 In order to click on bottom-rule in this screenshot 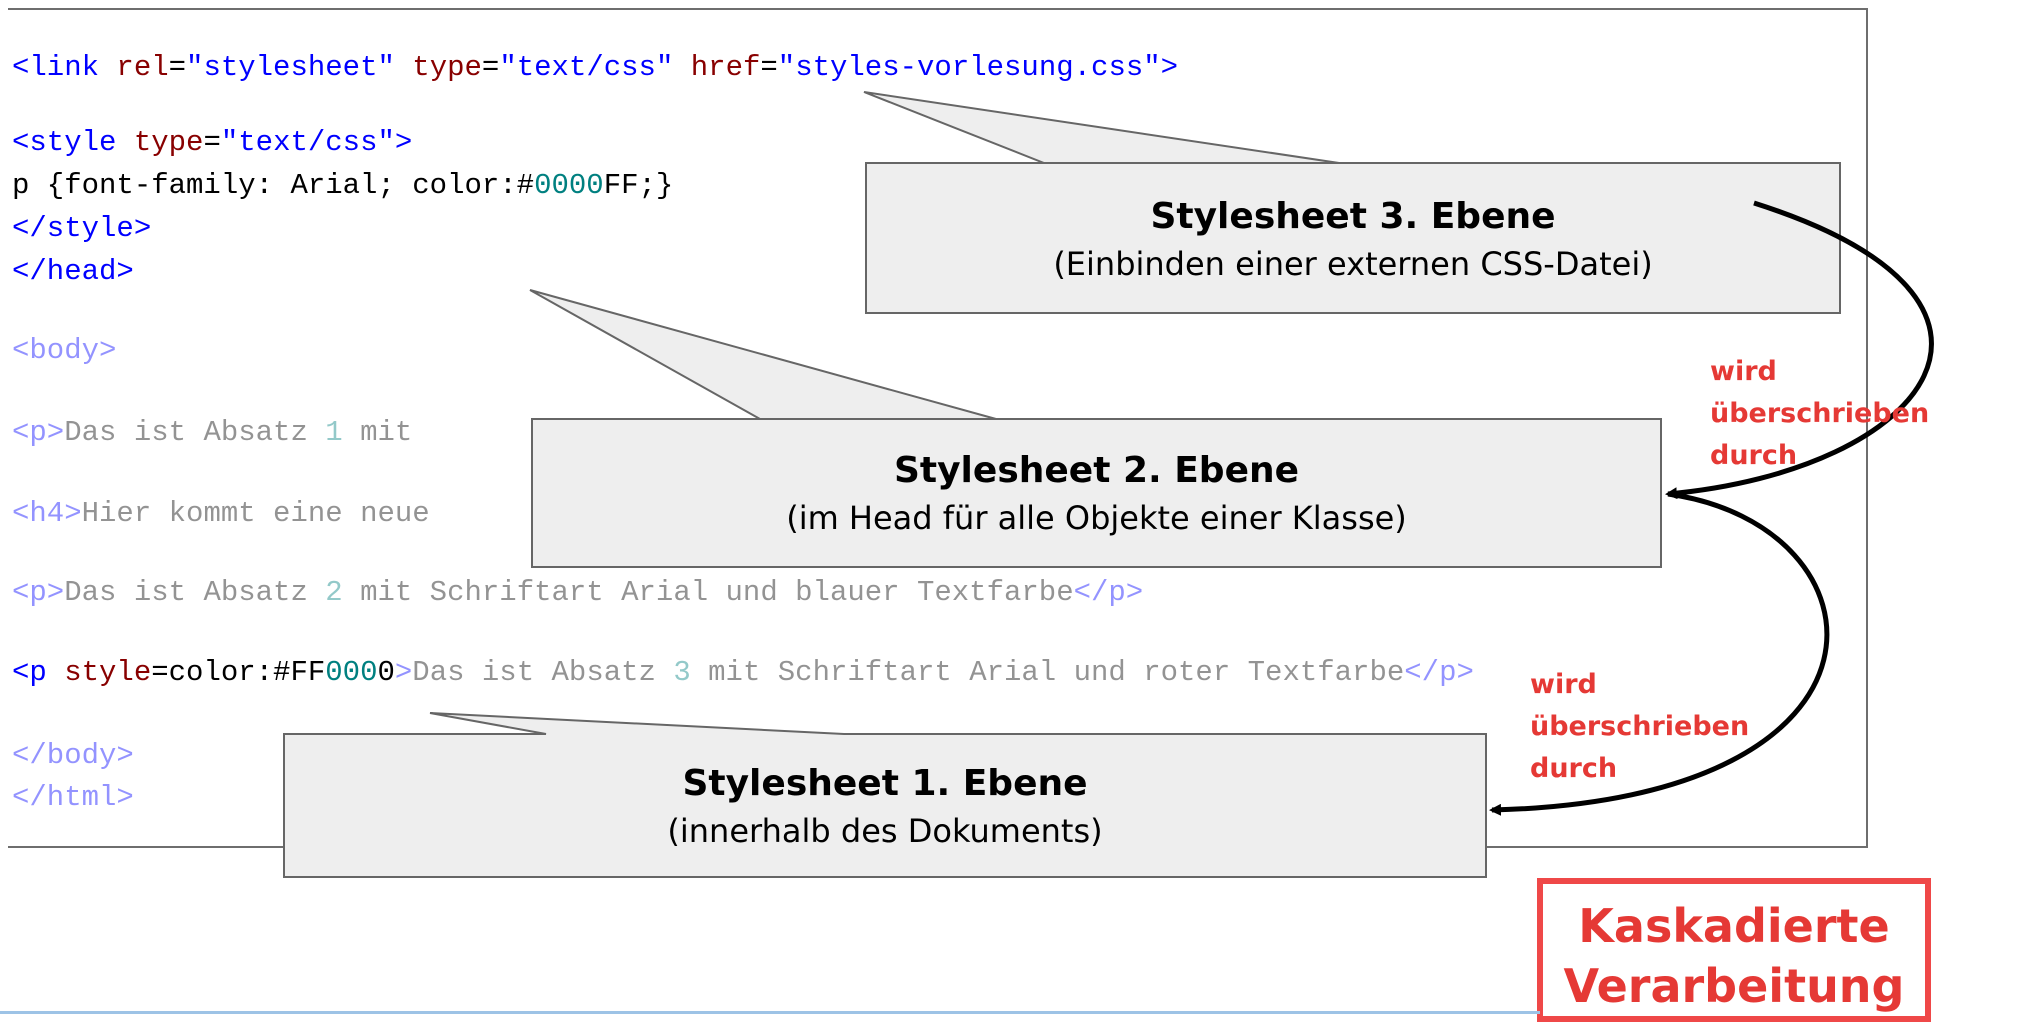, I will do `click(770, 1012)`.